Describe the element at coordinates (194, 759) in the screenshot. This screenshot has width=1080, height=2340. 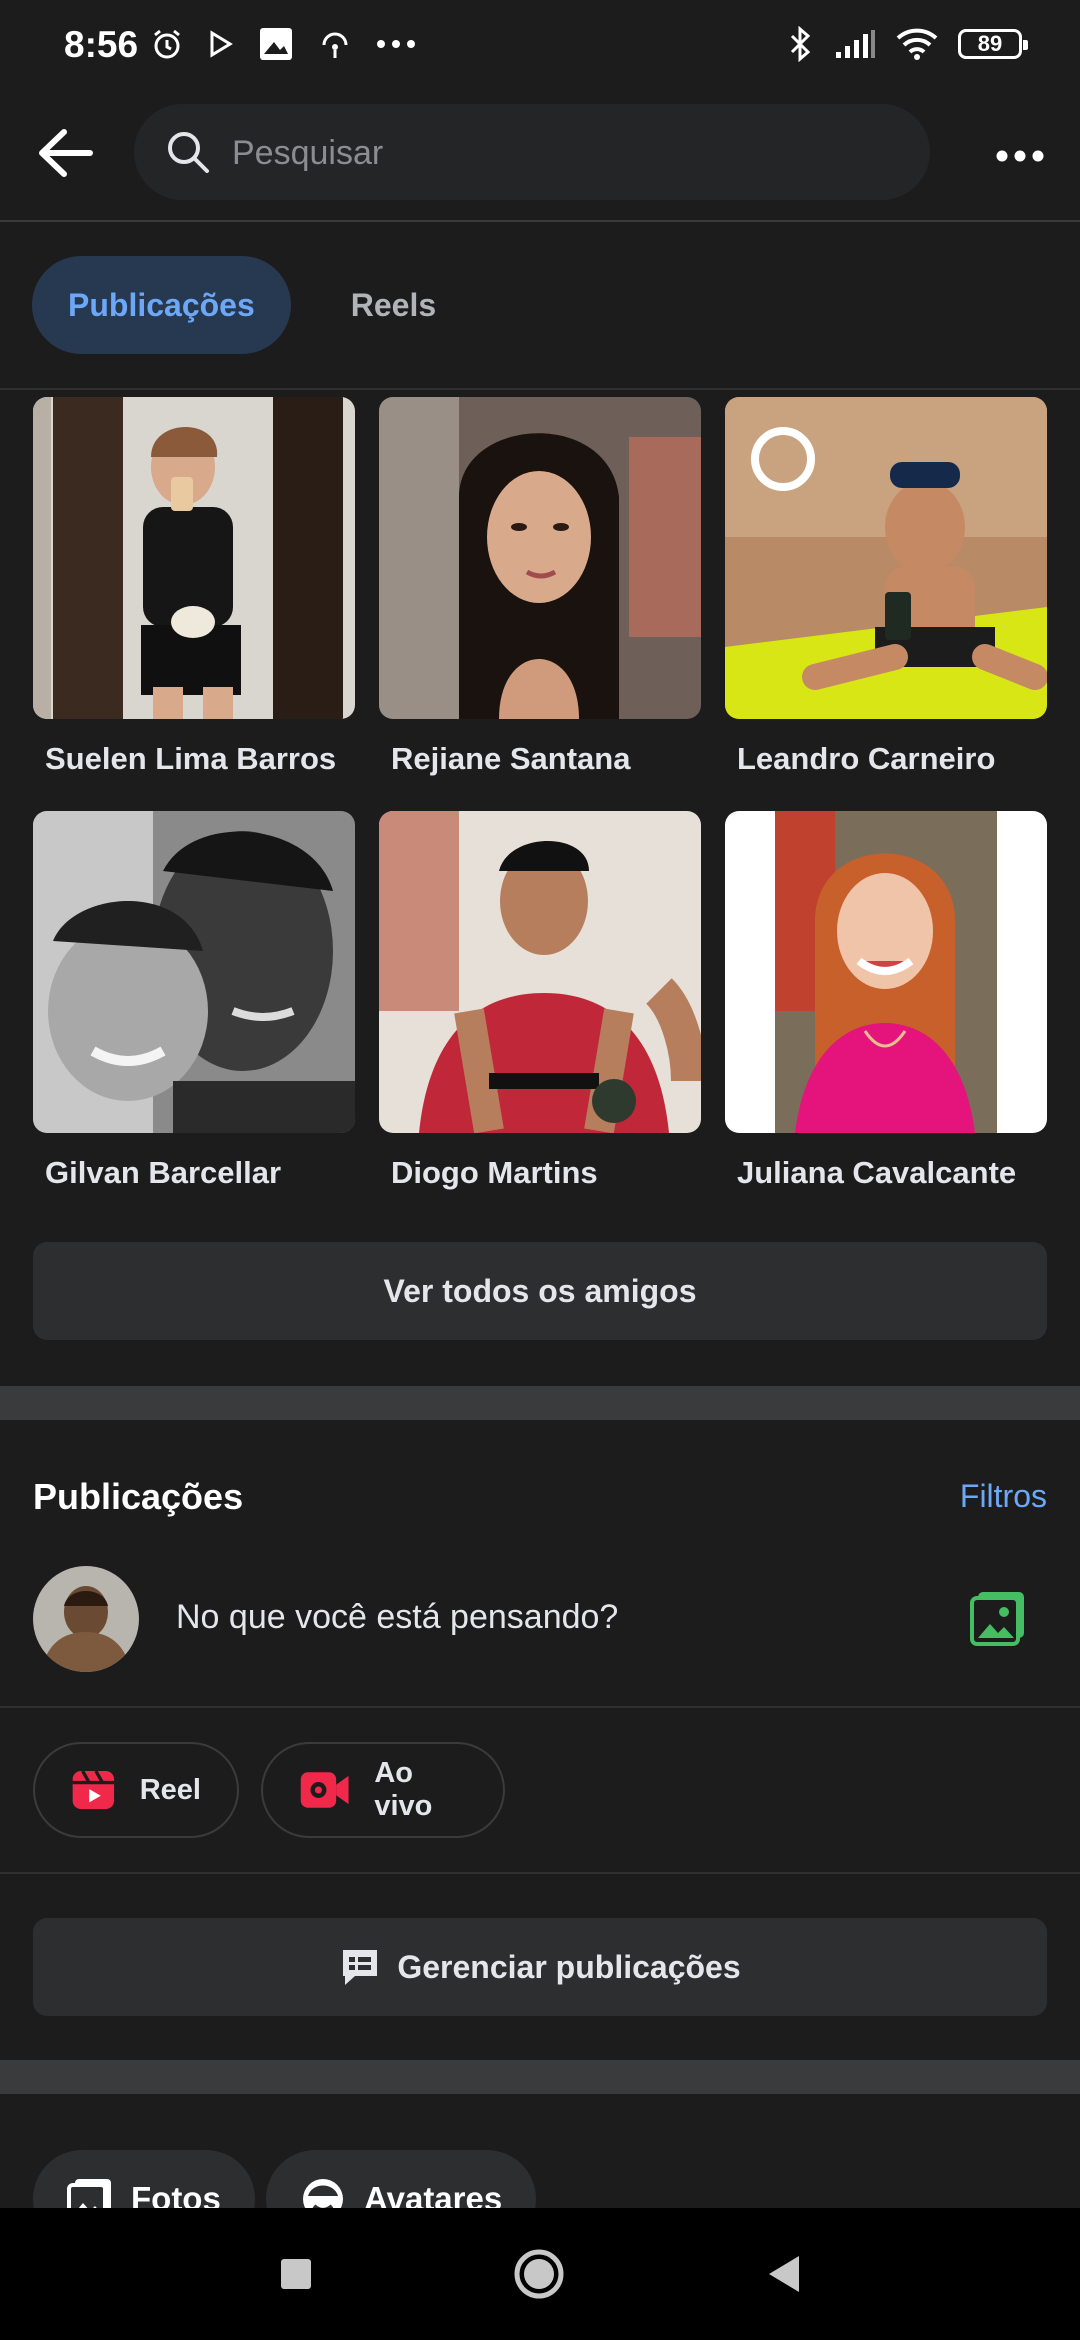
I see `friend-name: Suelen Lima Barros` at that location.